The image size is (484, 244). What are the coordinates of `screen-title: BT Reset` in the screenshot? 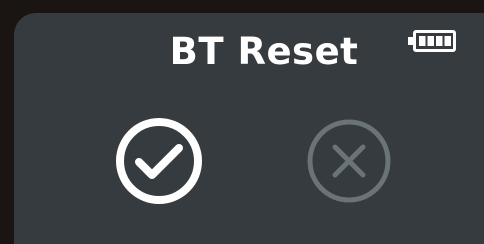 It's located at (264, 51).